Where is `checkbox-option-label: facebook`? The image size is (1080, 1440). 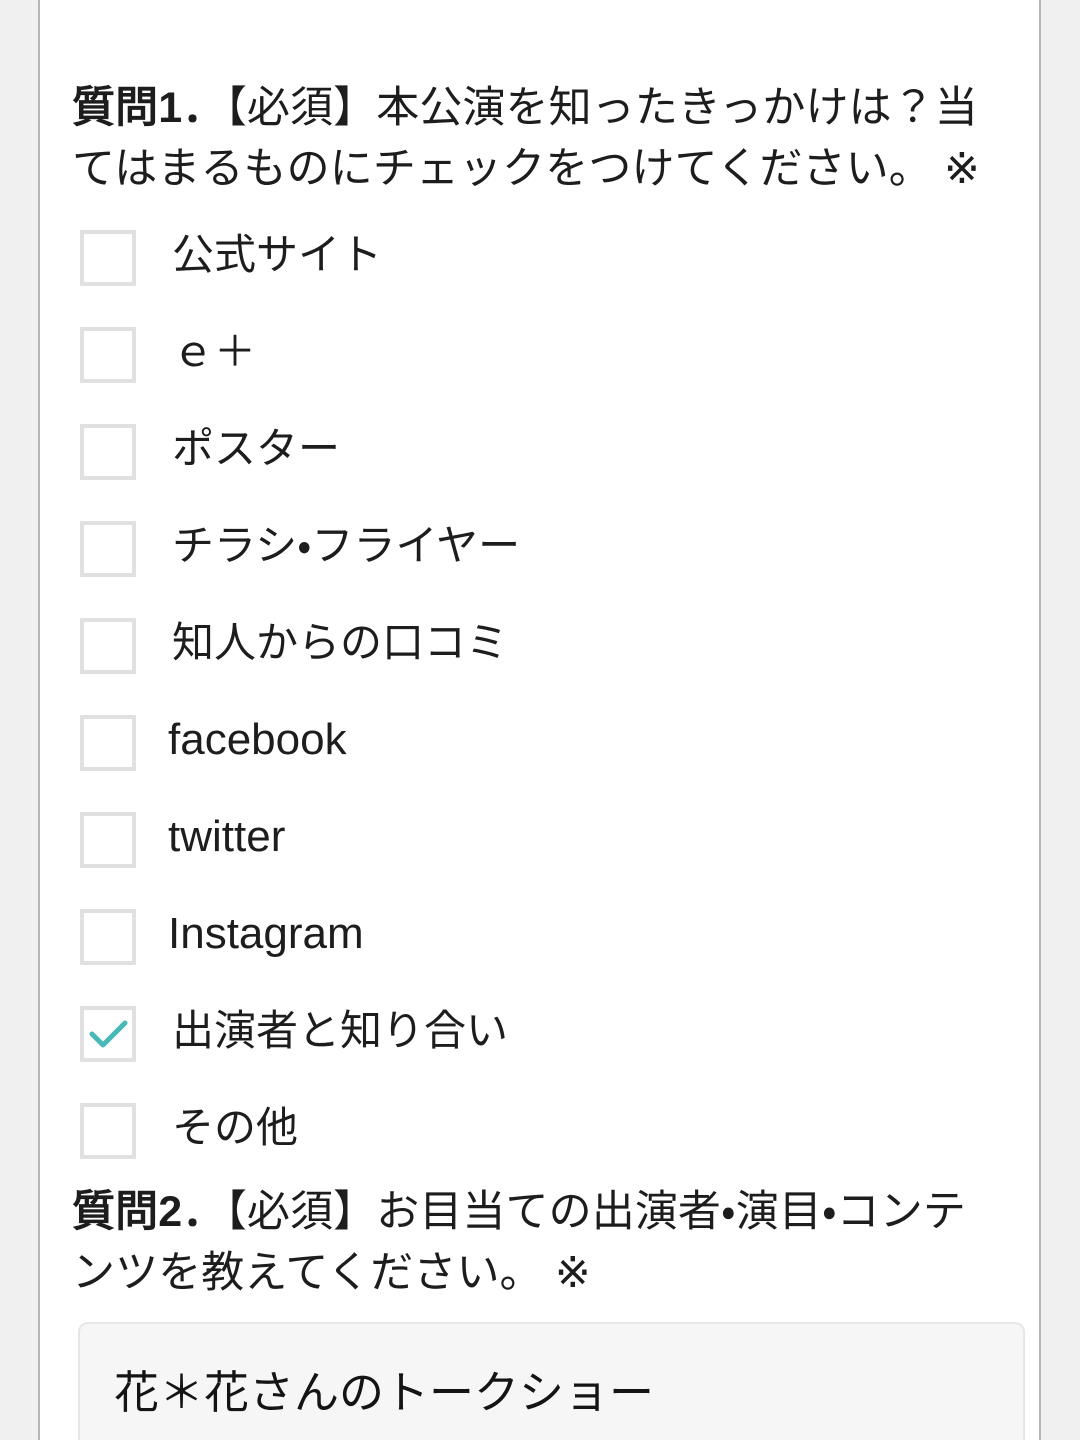 checkbox-option-label: facebook is located at coordinates (257, 739).